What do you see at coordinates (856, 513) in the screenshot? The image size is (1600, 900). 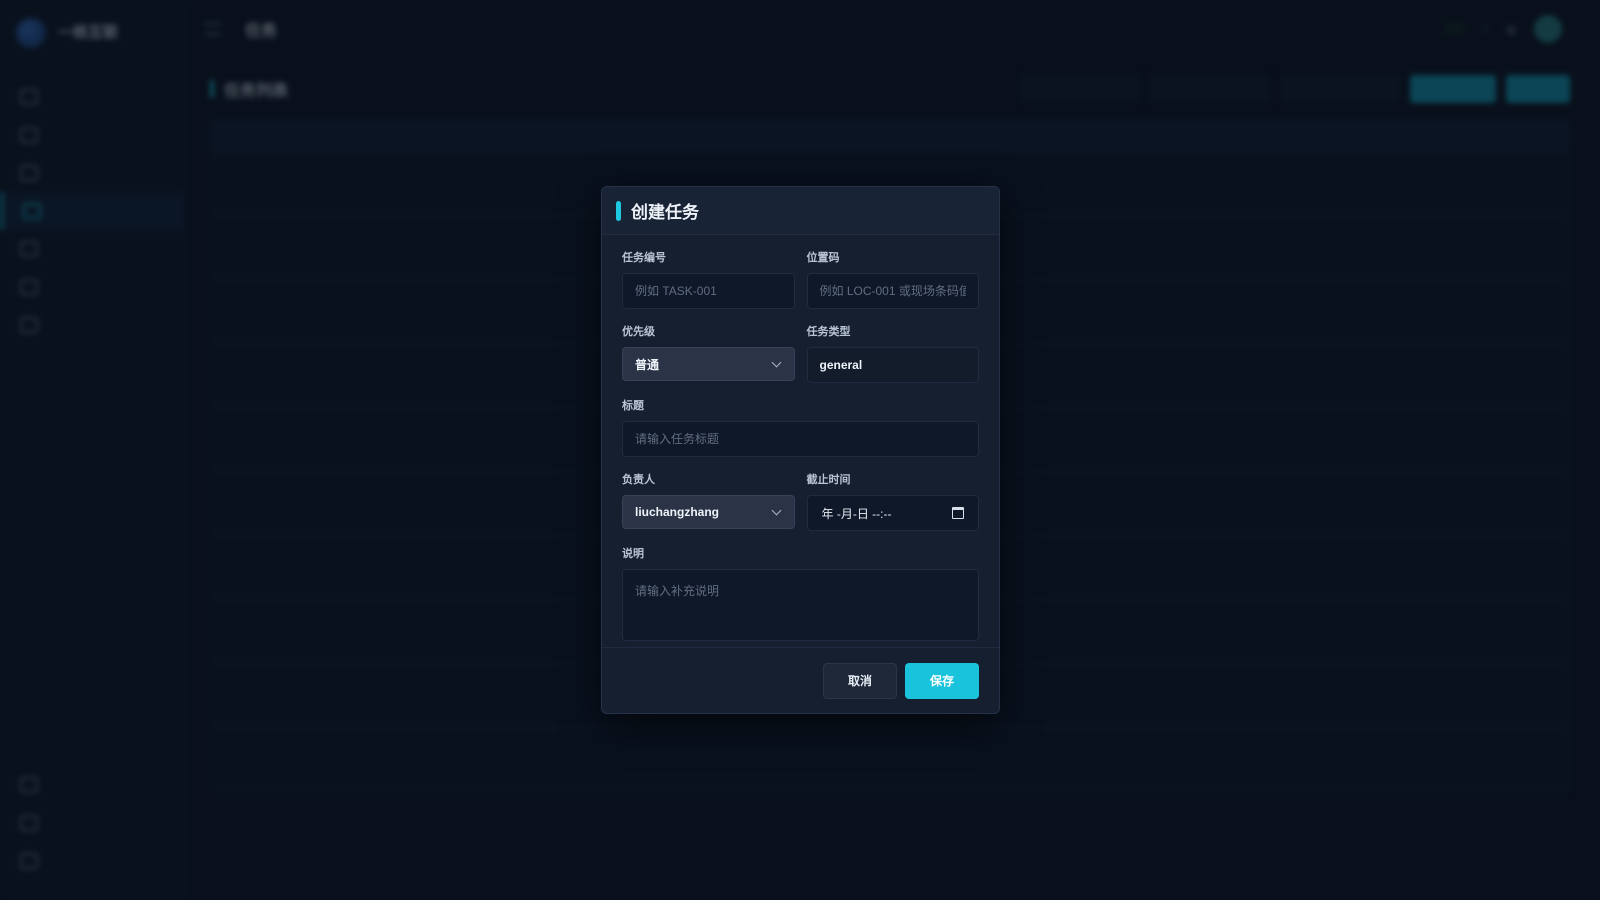 I see `deadline-value: 年 -月-日 --:--` at bounding box center [856, 513].